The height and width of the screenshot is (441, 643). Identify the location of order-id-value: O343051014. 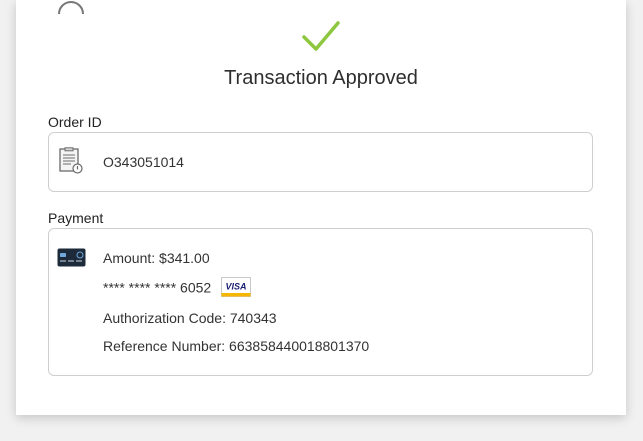
(143, 162).